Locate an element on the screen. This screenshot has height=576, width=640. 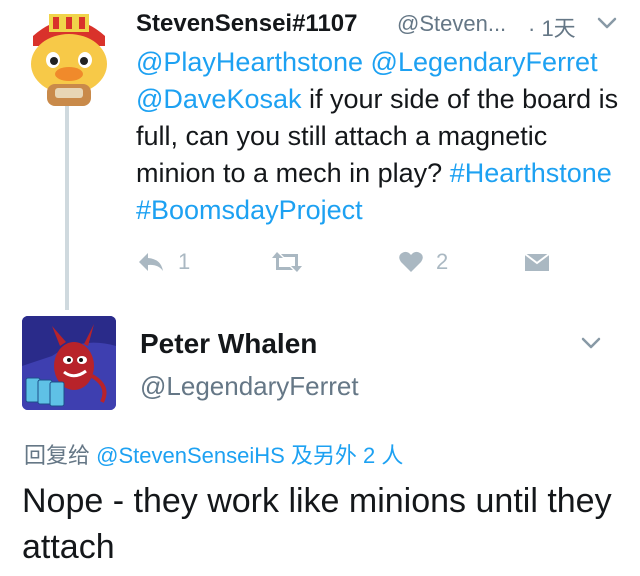
author-name: Peter Whalen is located at coordinates (228, 344).